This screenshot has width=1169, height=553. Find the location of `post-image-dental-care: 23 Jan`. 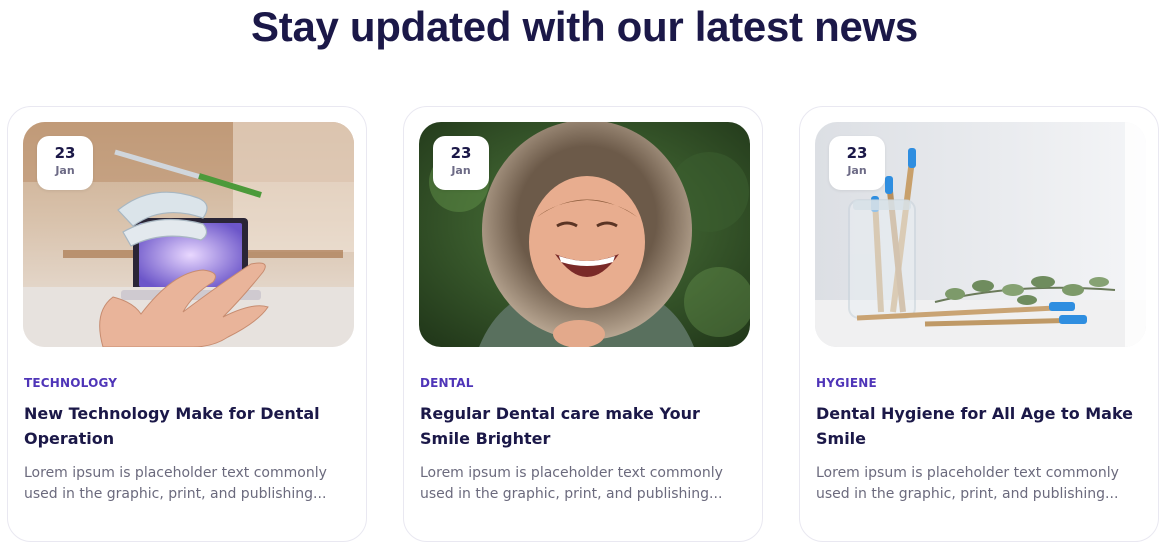

post-image-dental-care: 23 Jan is located at coordinates (584, 234).